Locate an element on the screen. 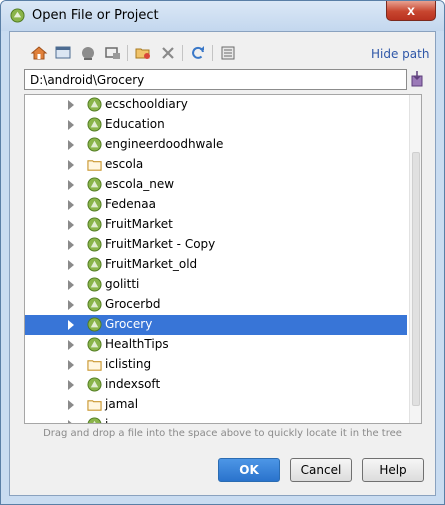  tree-item-label: iclisting is located at coordinates (128, 364).